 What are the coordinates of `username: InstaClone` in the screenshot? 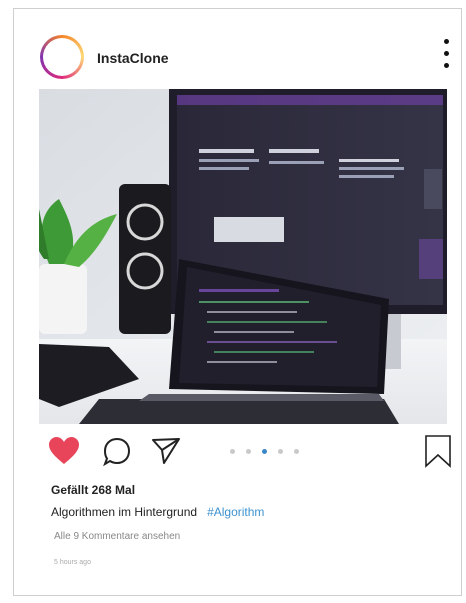 It's located at (133, 58).